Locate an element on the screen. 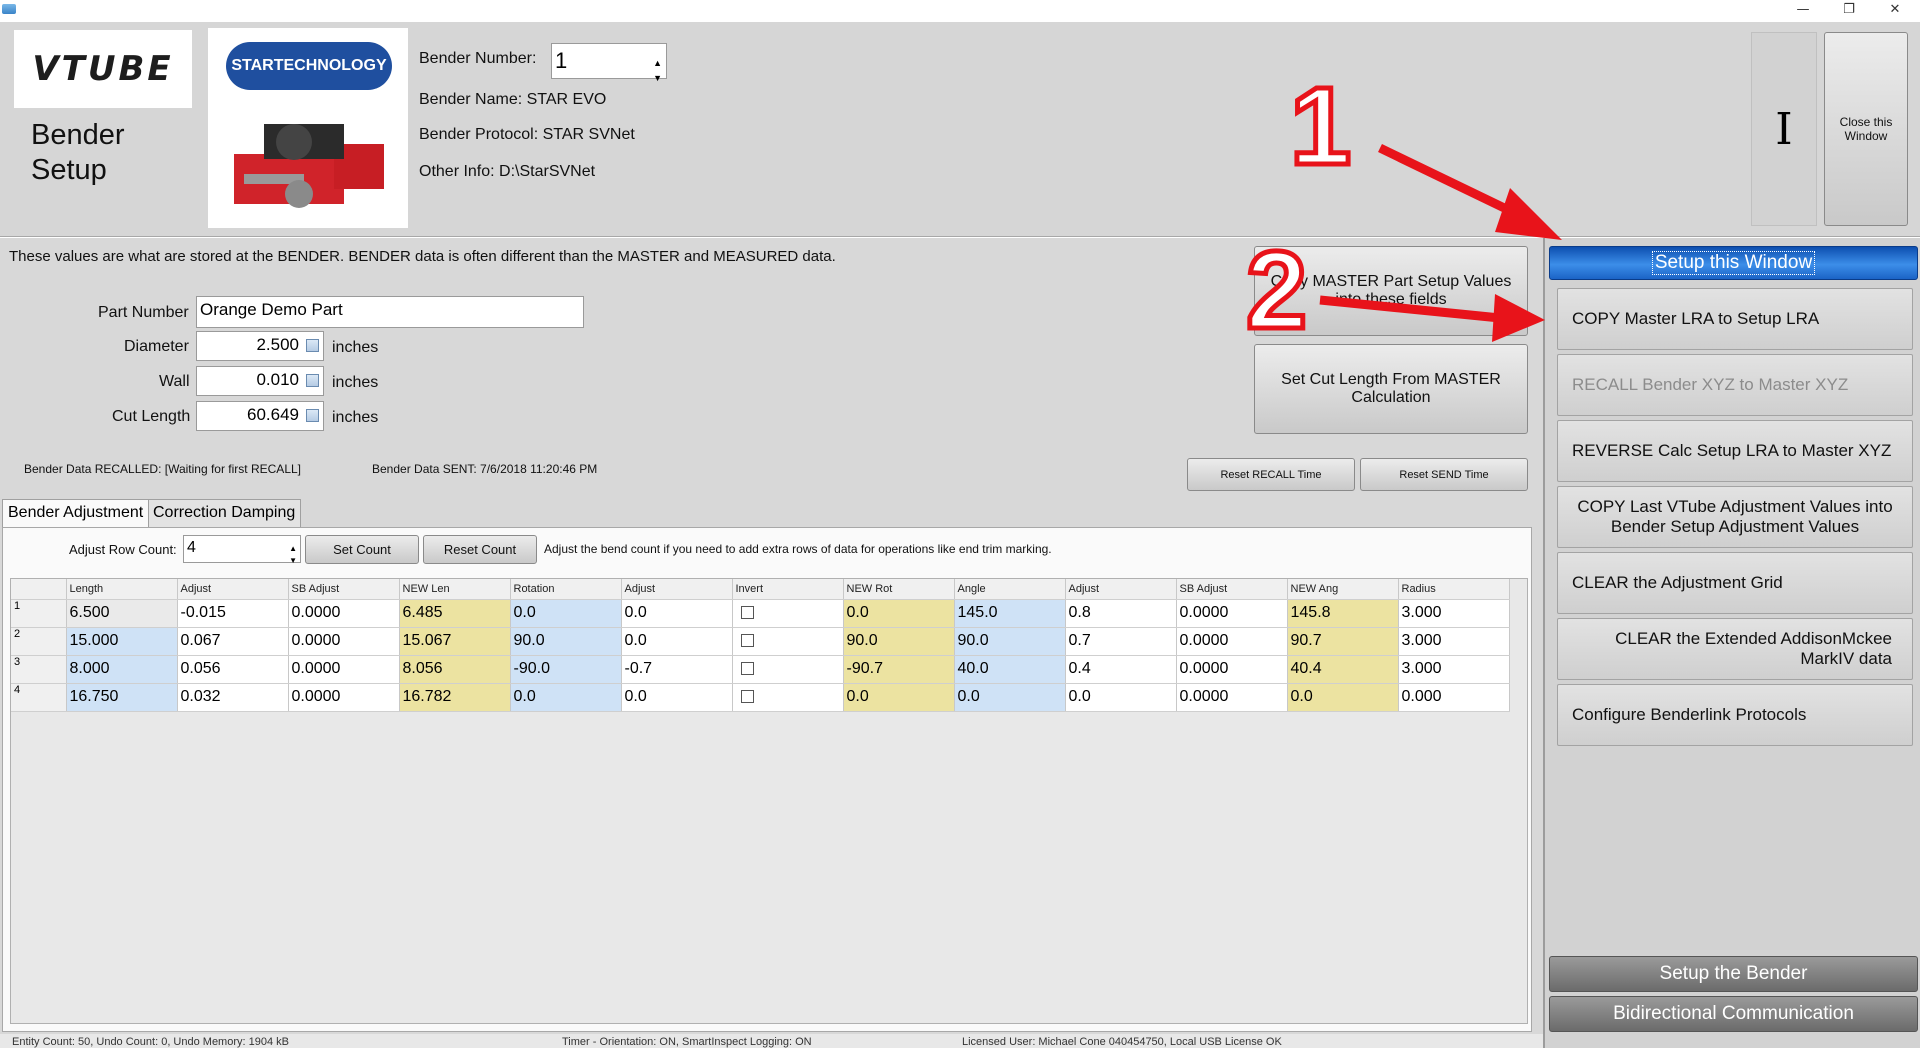 This screenshot has width=1920, height=1048. cut-length-input: 60.649 is located at coordinates (260, 416).